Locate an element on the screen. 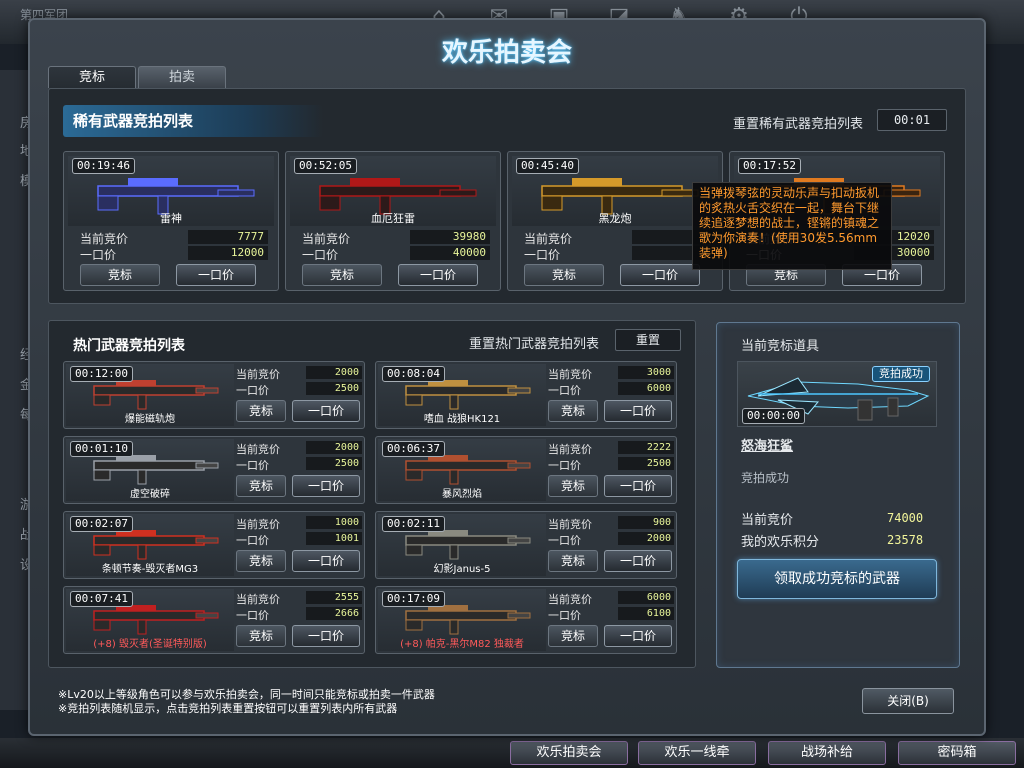  rare-section-title: 稀有武器竞拍列表 is located at coordinates (193, 121).